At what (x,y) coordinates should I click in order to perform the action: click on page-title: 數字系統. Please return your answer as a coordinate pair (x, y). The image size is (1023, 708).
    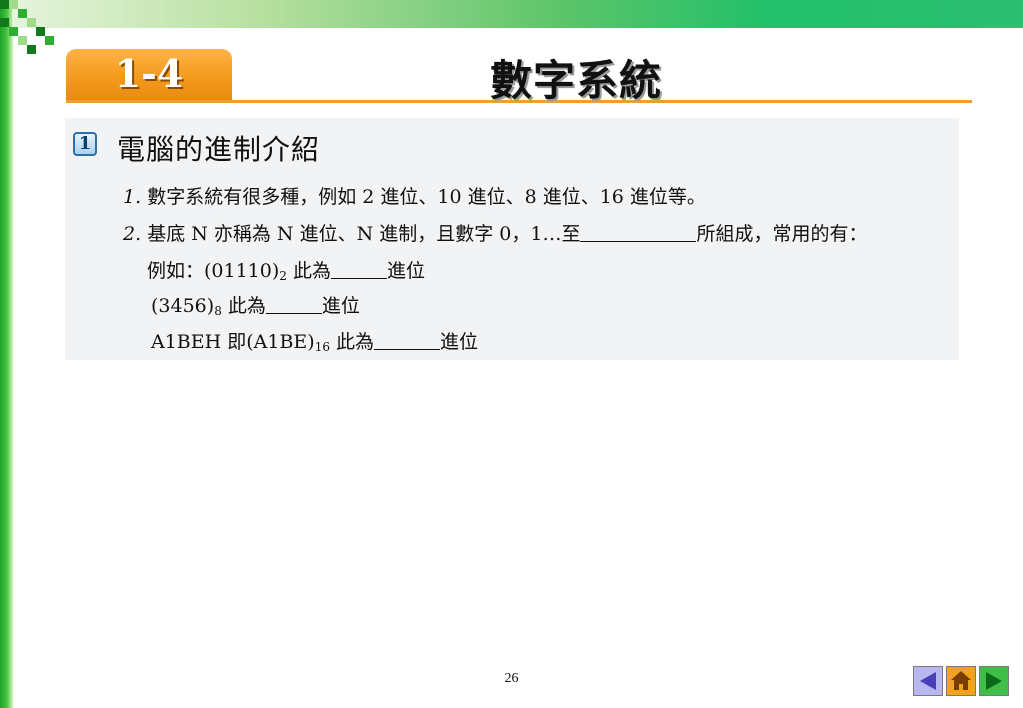
    Looking at the image, I should click on (576, 80).